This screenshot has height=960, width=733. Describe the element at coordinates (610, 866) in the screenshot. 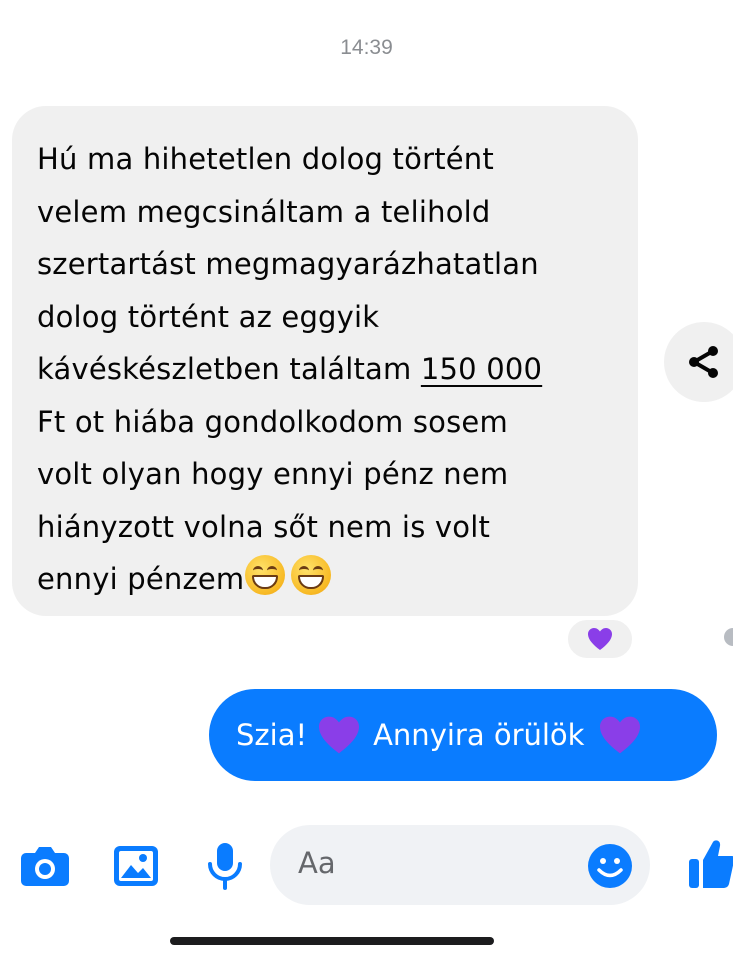

I see `emoji-icon` at that location.